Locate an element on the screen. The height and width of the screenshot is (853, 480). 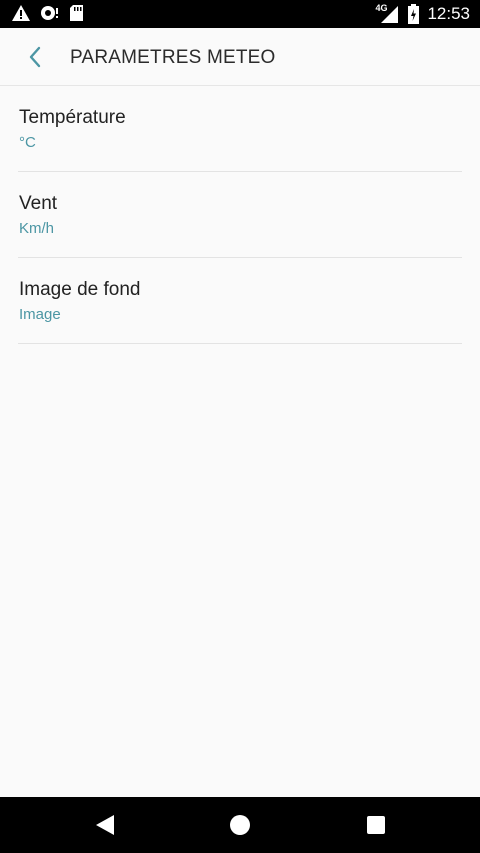
chevron-left-icon is located at coordinates (35, 61).